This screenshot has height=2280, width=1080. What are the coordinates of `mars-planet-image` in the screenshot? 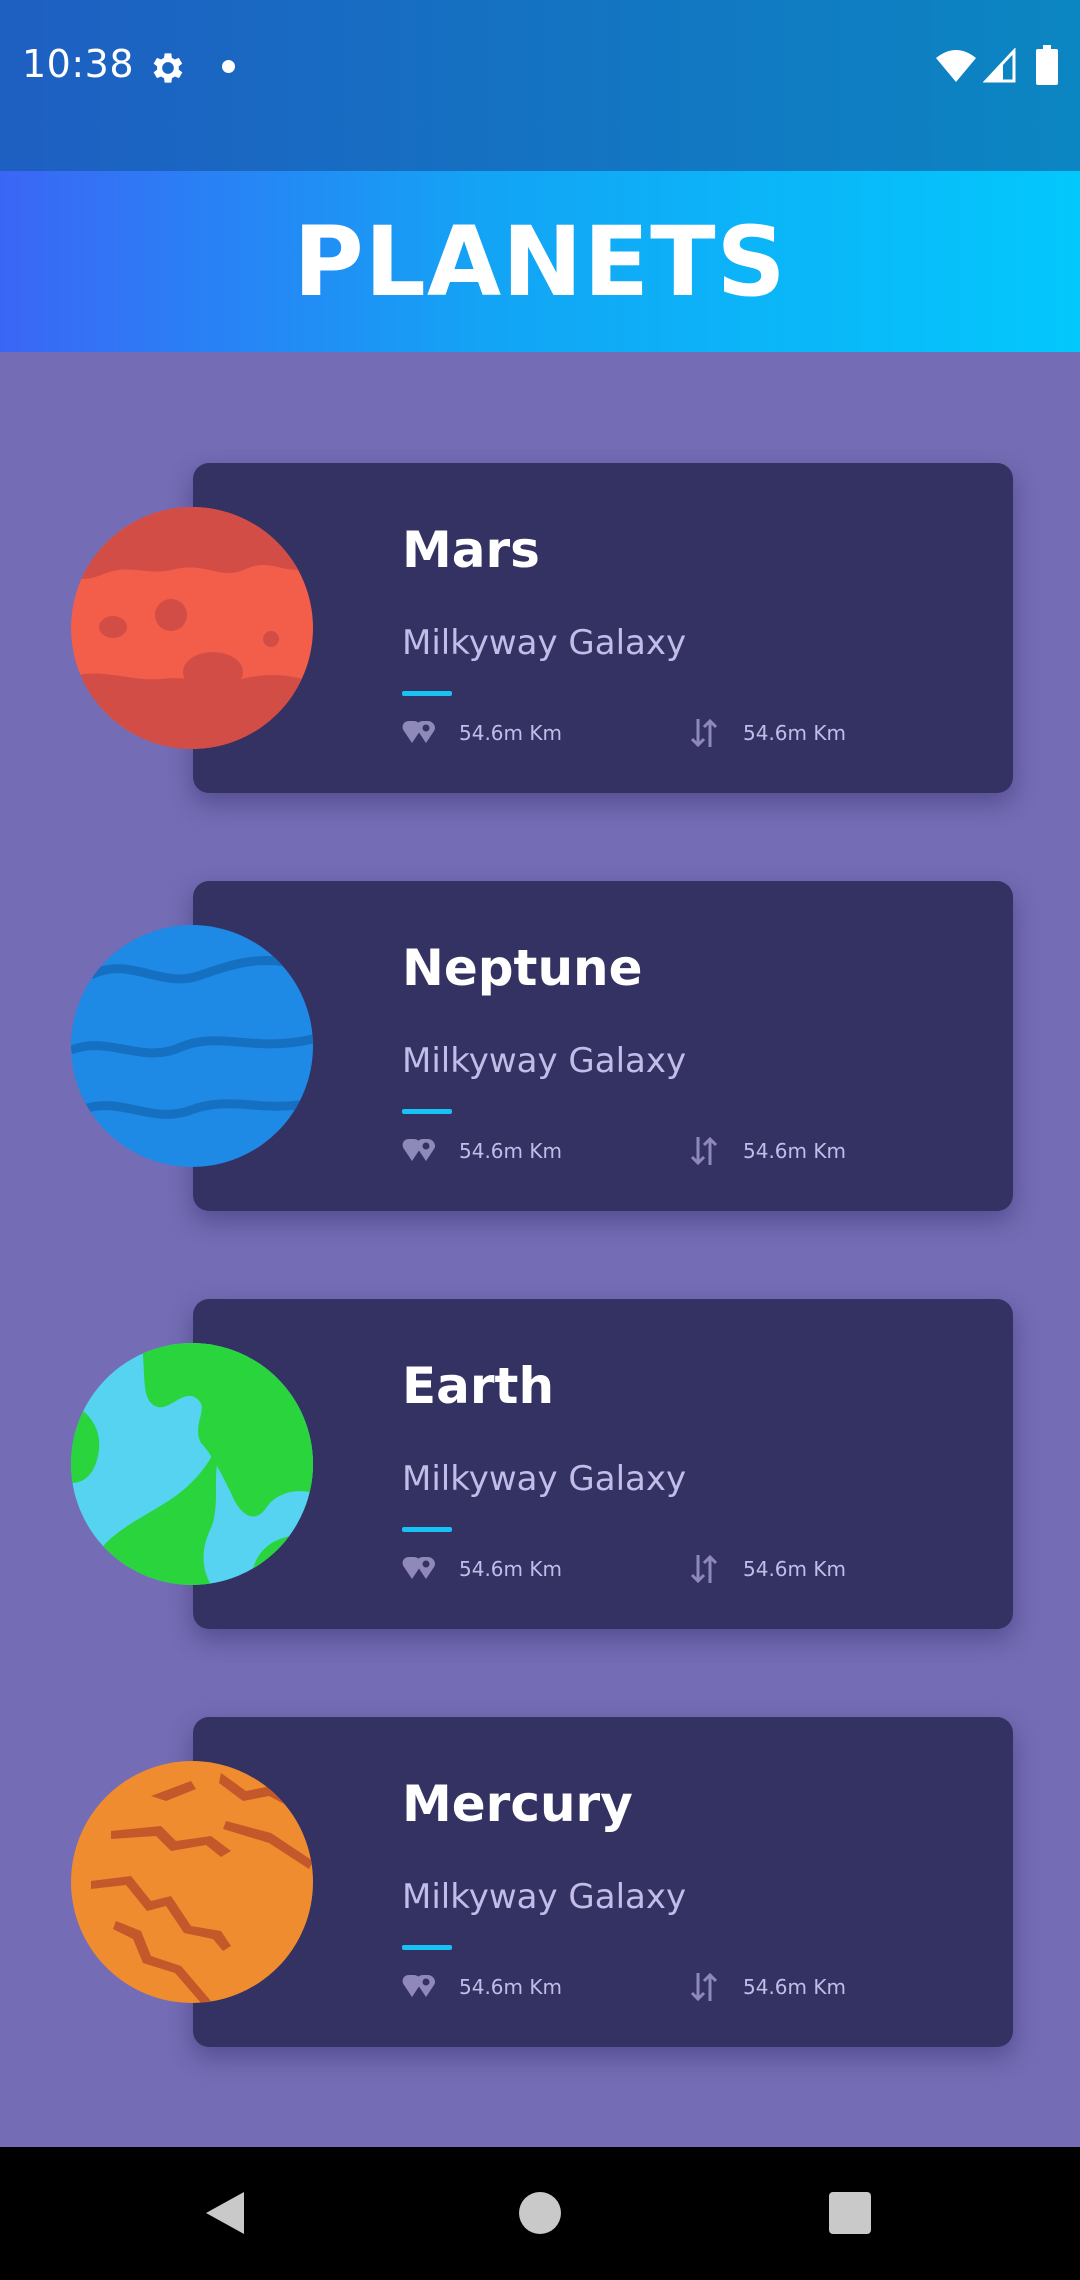 It's located at (192, 628).